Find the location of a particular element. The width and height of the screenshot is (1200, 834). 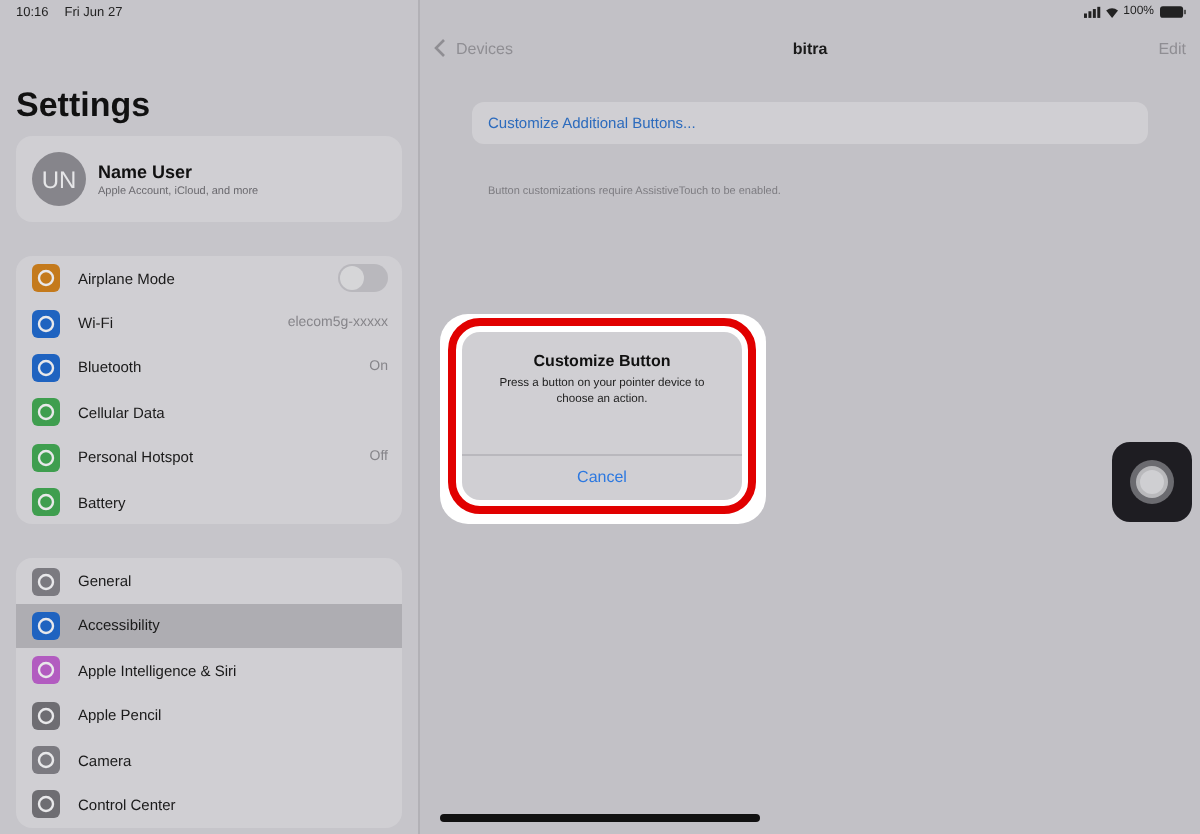

avatar: UN is located at coordinates (59, 179).